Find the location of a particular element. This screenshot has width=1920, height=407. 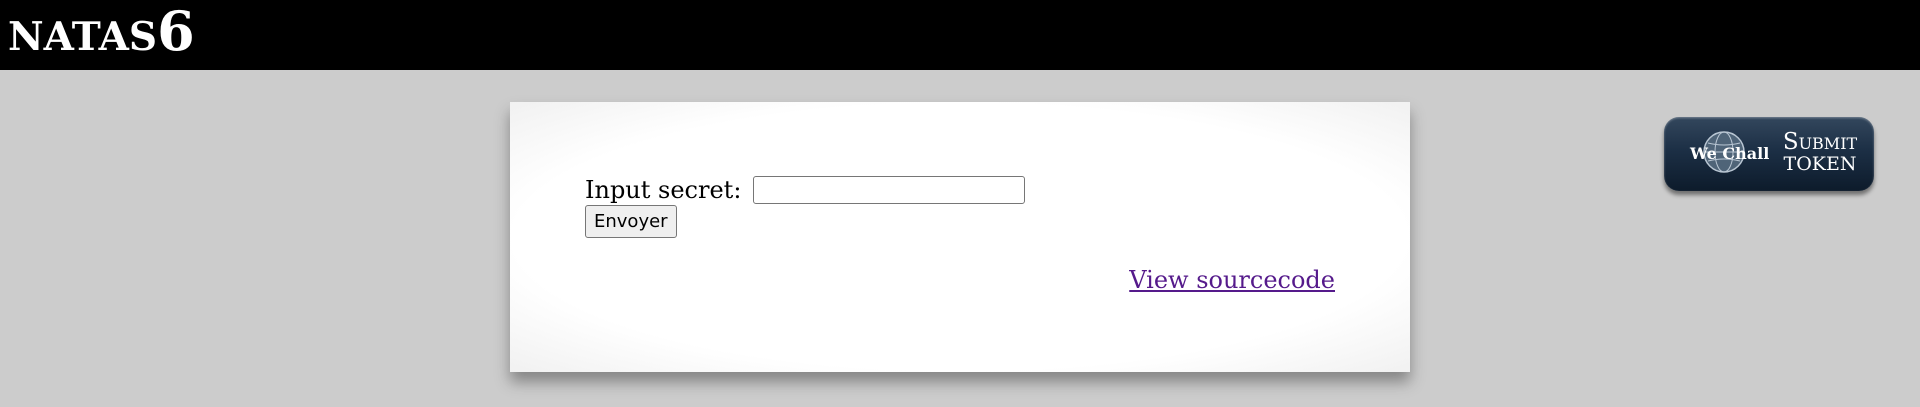

submit-token-label: Submit TOKEN is located at coordinates (1820, 152).